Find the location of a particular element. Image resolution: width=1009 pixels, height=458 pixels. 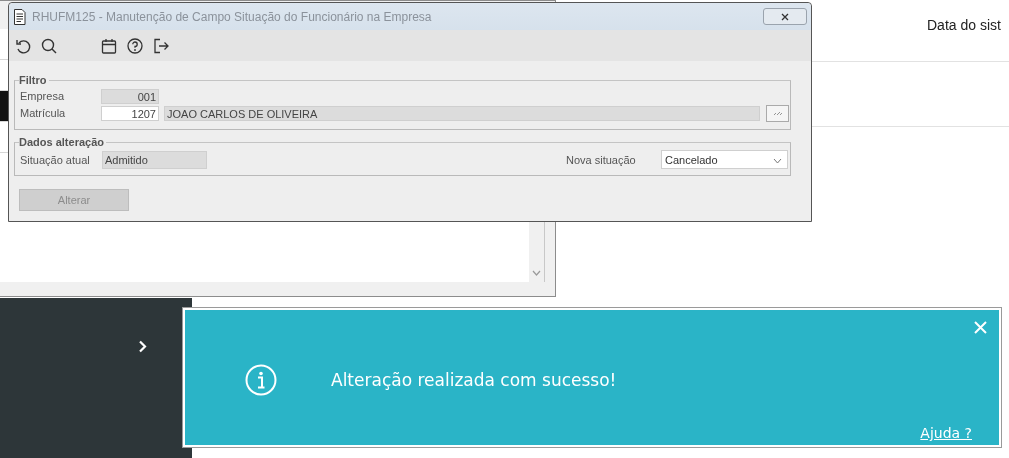

header-label: Data do sist is located at coordinates (964, 25).